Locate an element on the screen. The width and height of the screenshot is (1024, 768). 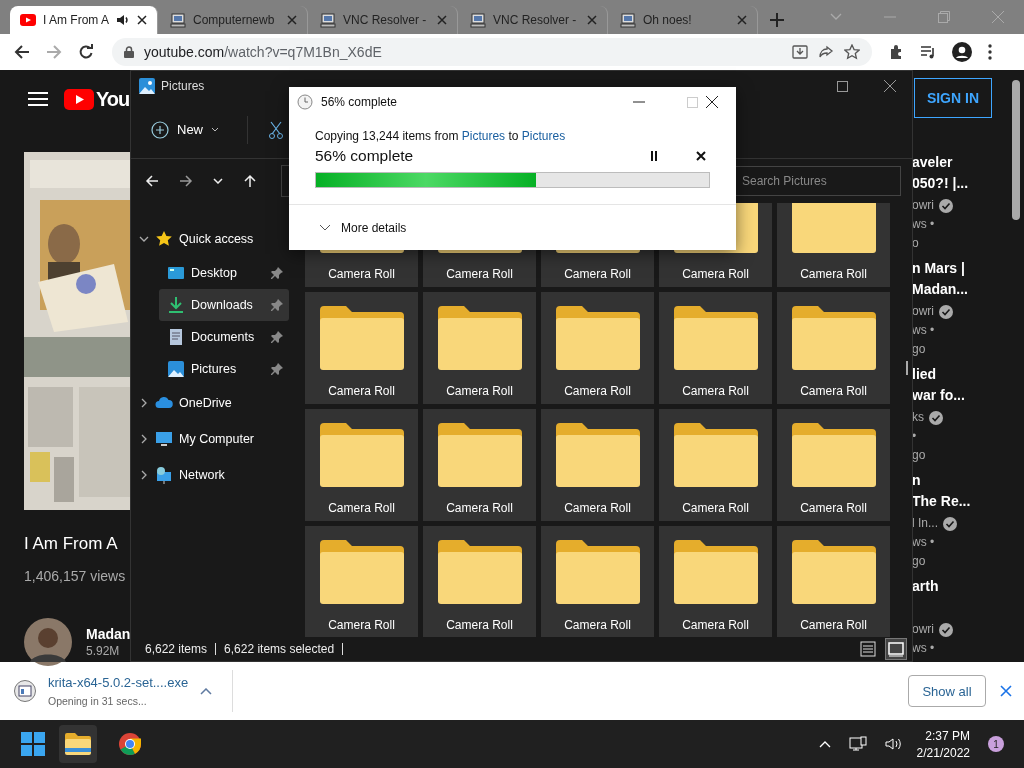
tree-item: Documents is located at coordinates (224, 337).